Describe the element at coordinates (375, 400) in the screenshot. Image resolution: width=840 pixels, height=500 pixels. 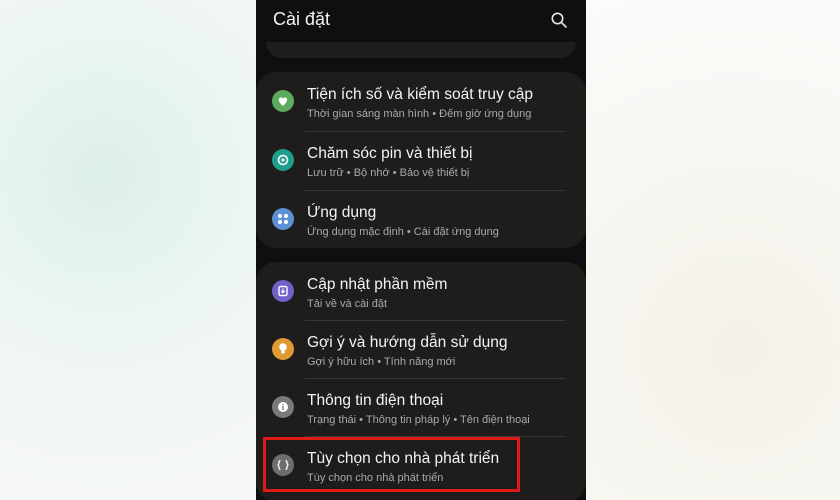
I see `item-title: Thông tin điện thoại` at that location.